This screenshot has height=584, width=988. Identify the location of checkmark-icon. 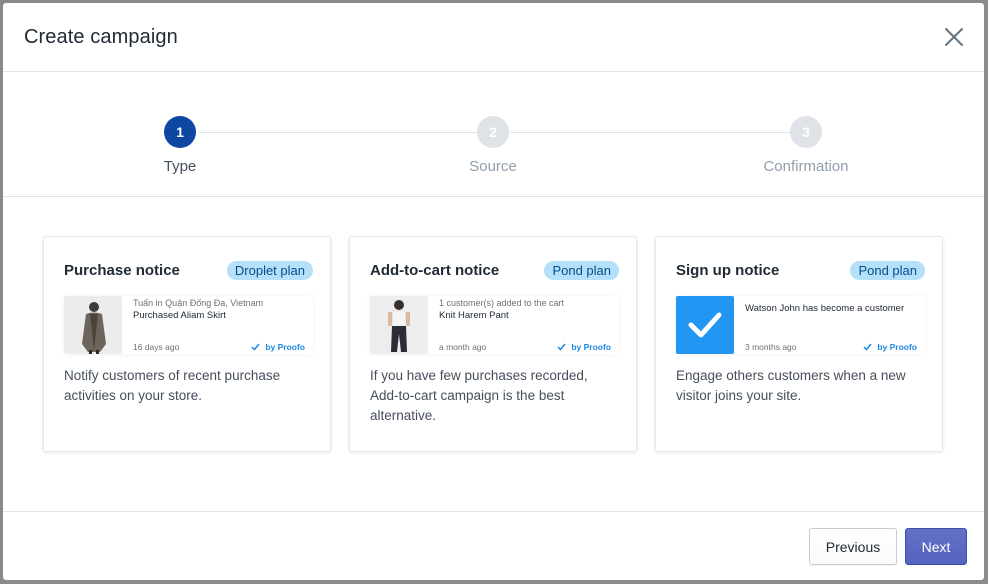
(705, 325).